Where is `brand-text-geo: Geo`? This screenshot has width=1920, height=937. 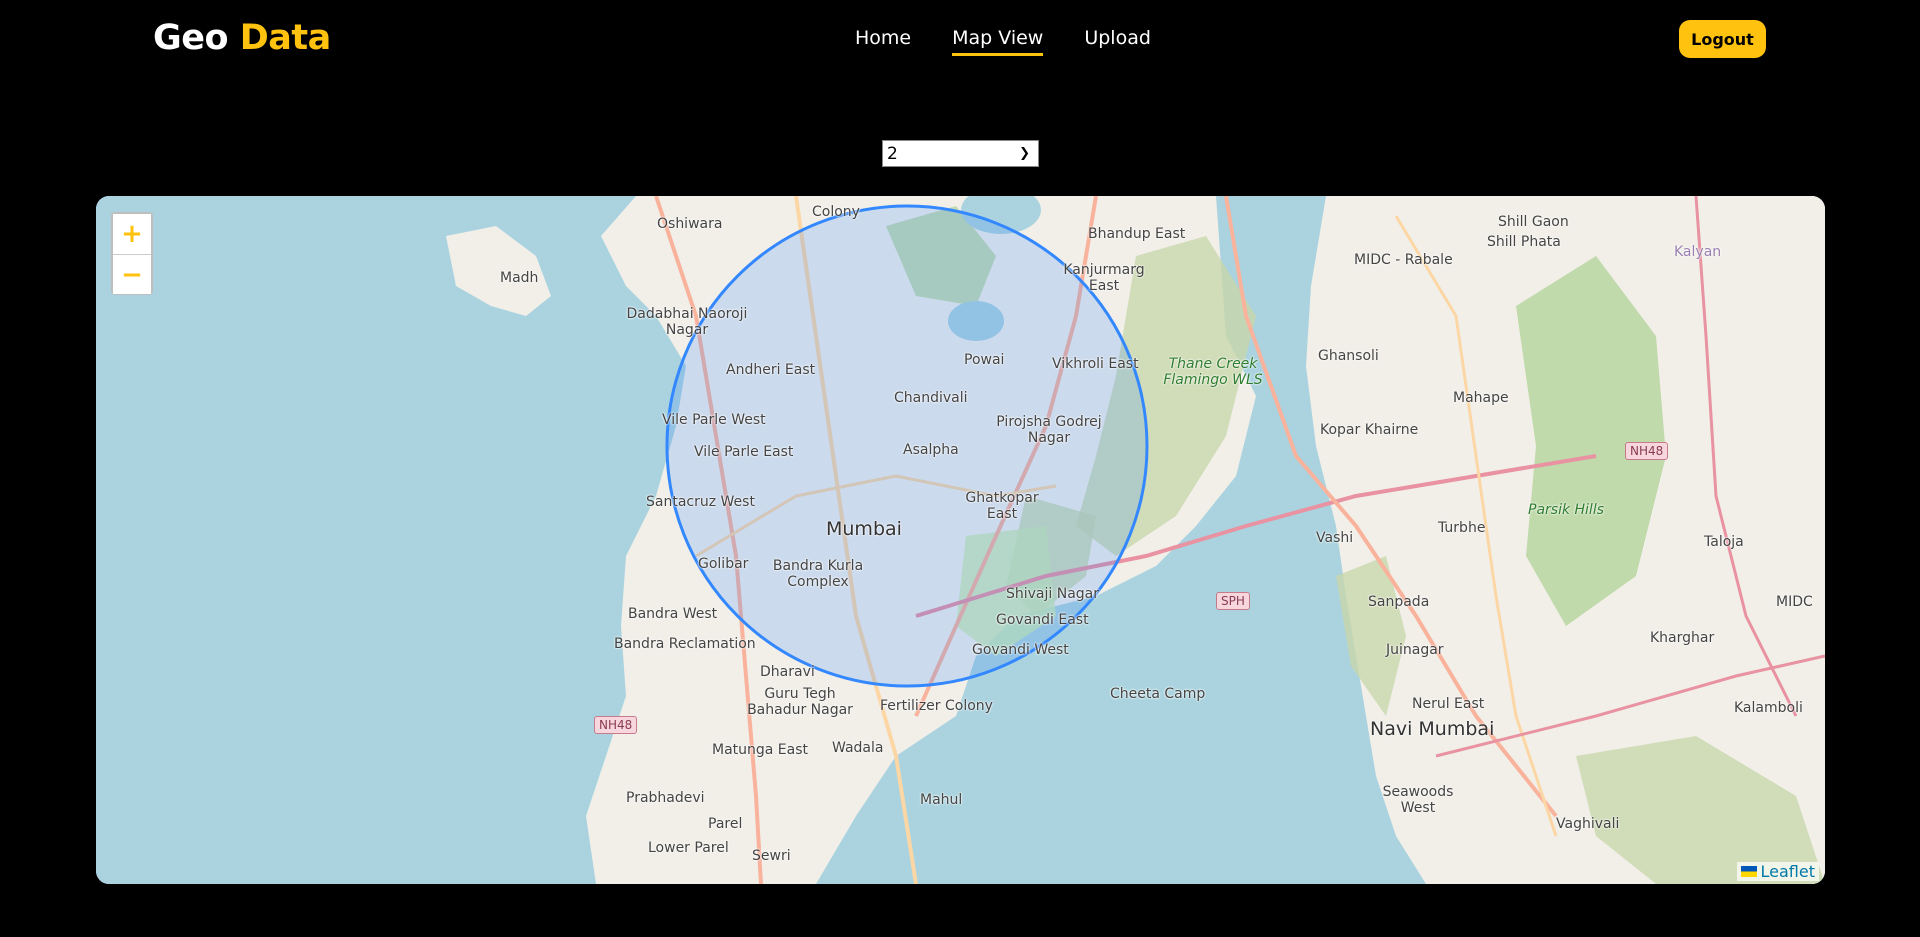
brand-text-geo: Geo is located at coordinates (191, 38).